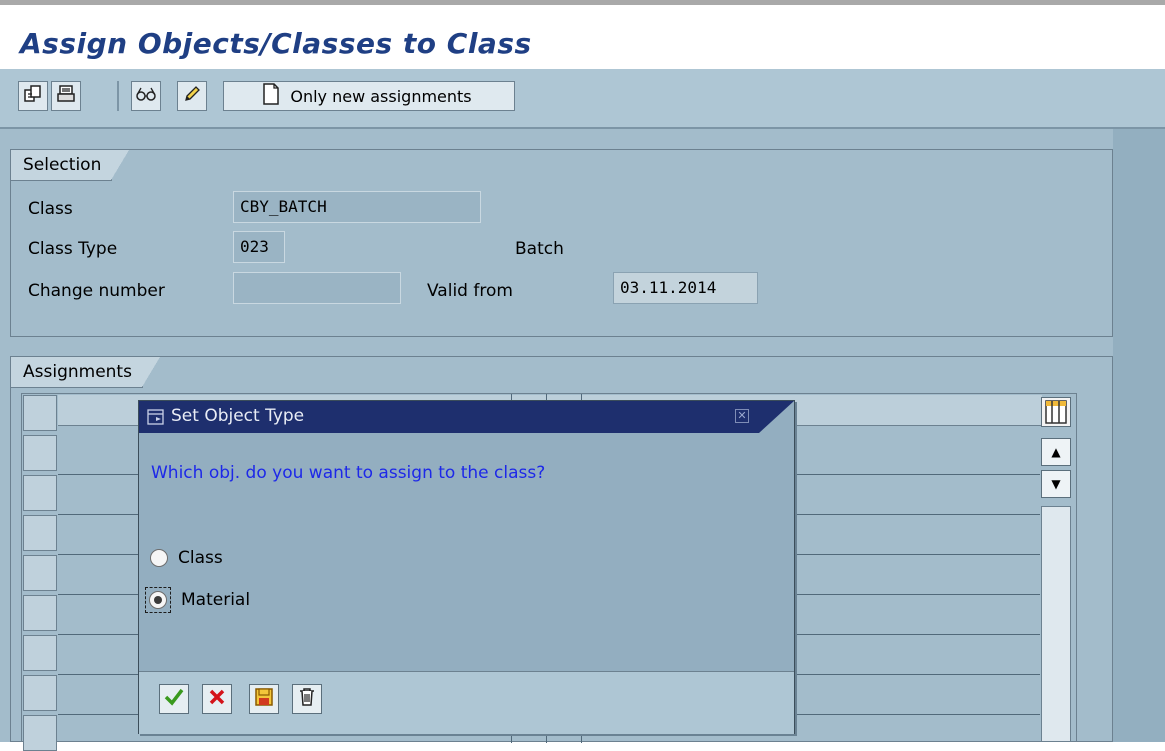 The width and height of the screenshot is (1165, 751). What do you see at coordinates (357, 207) in the screenshot?
I see `class-field: CBY_BATCH` at bounding box center [357, 207].